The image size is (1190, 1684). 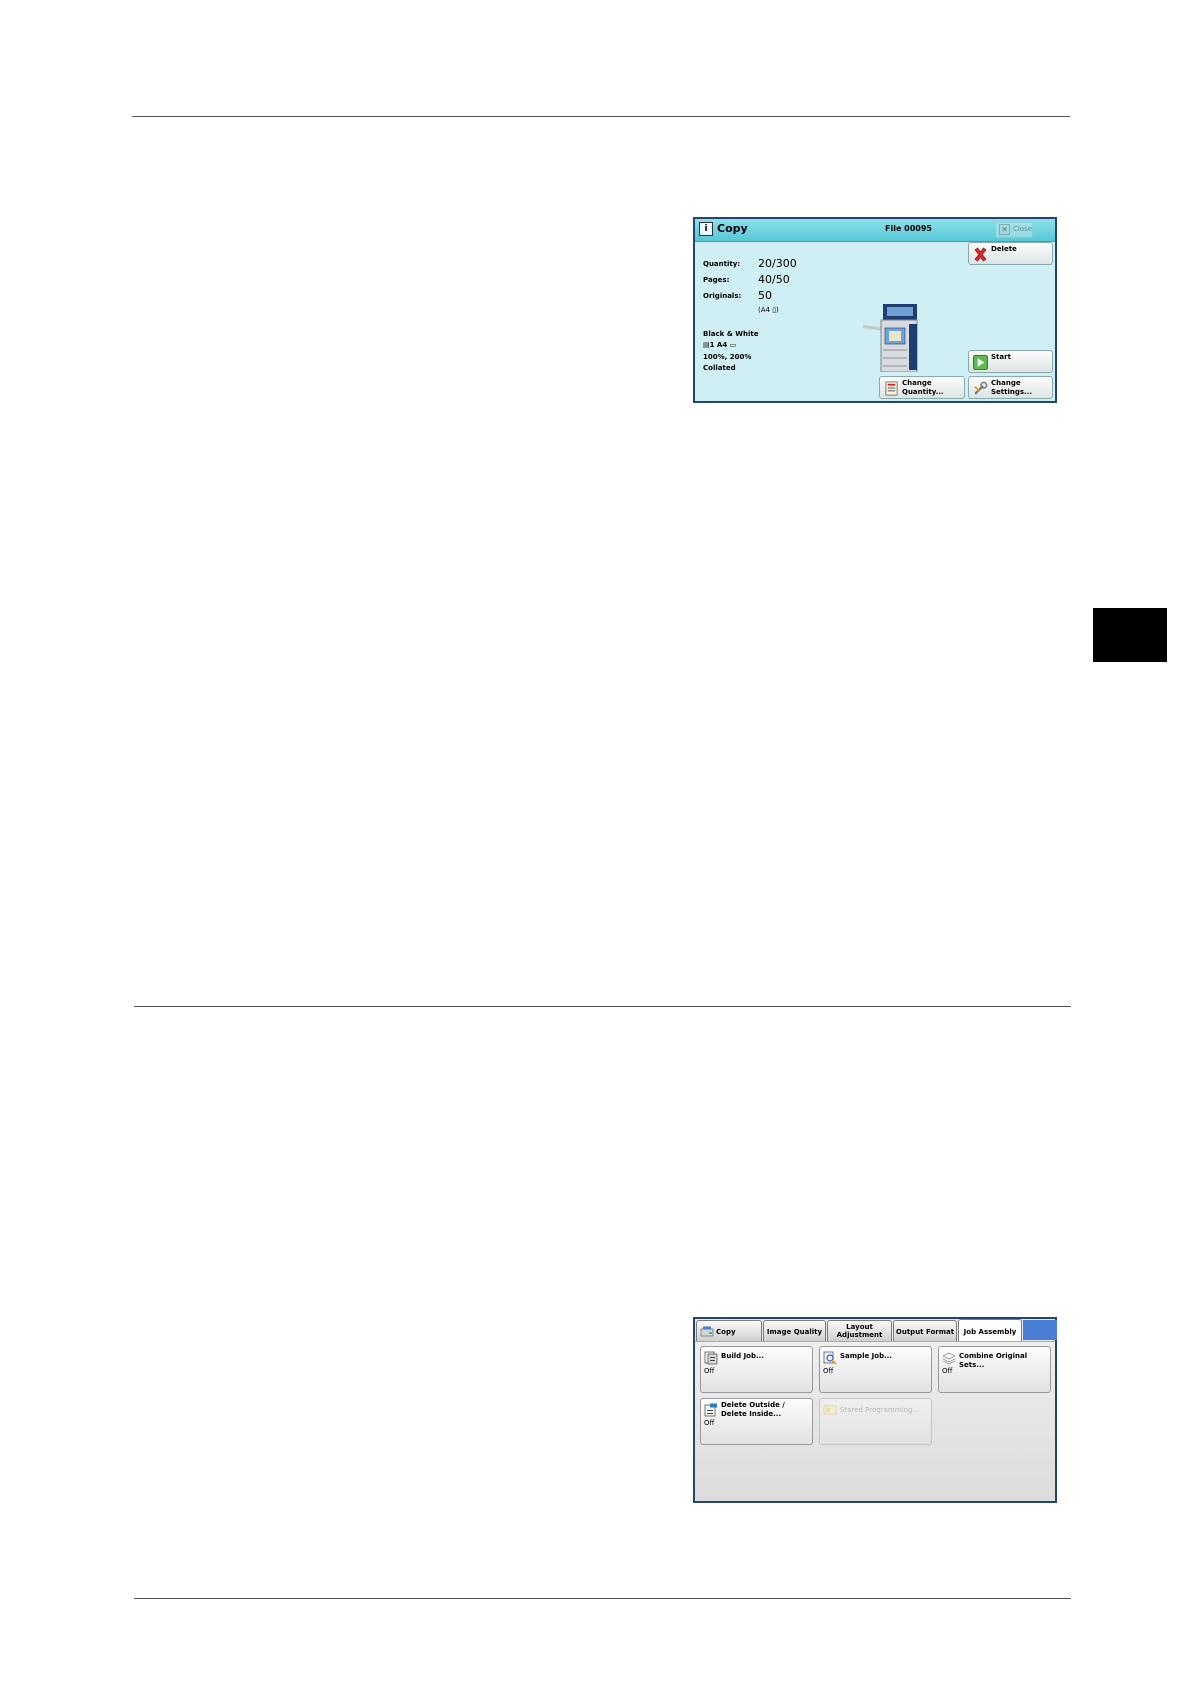 I want to click on close-icon: ✕, so click(x=1004, y=229).